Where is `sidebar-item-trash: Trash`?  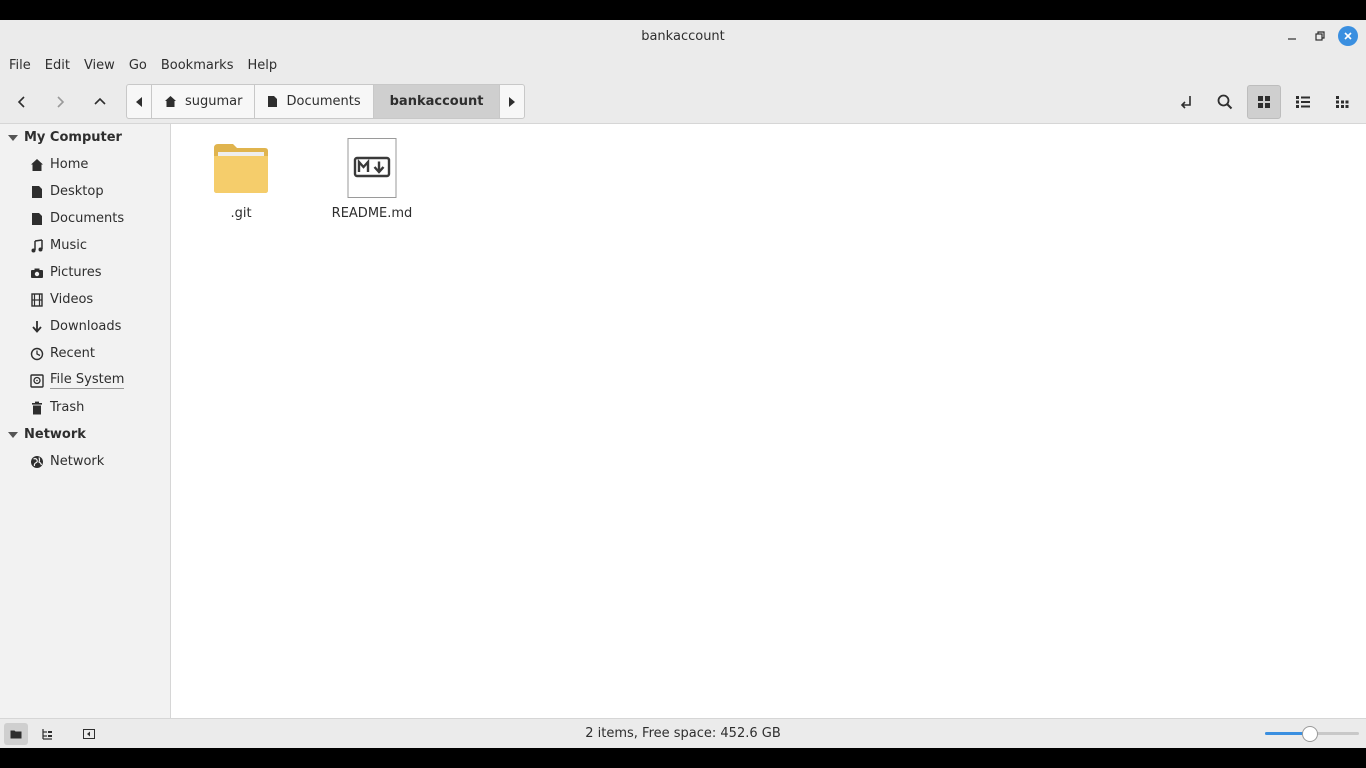 sidebar-item-trash: Trash is located at coordinates (85, 407).